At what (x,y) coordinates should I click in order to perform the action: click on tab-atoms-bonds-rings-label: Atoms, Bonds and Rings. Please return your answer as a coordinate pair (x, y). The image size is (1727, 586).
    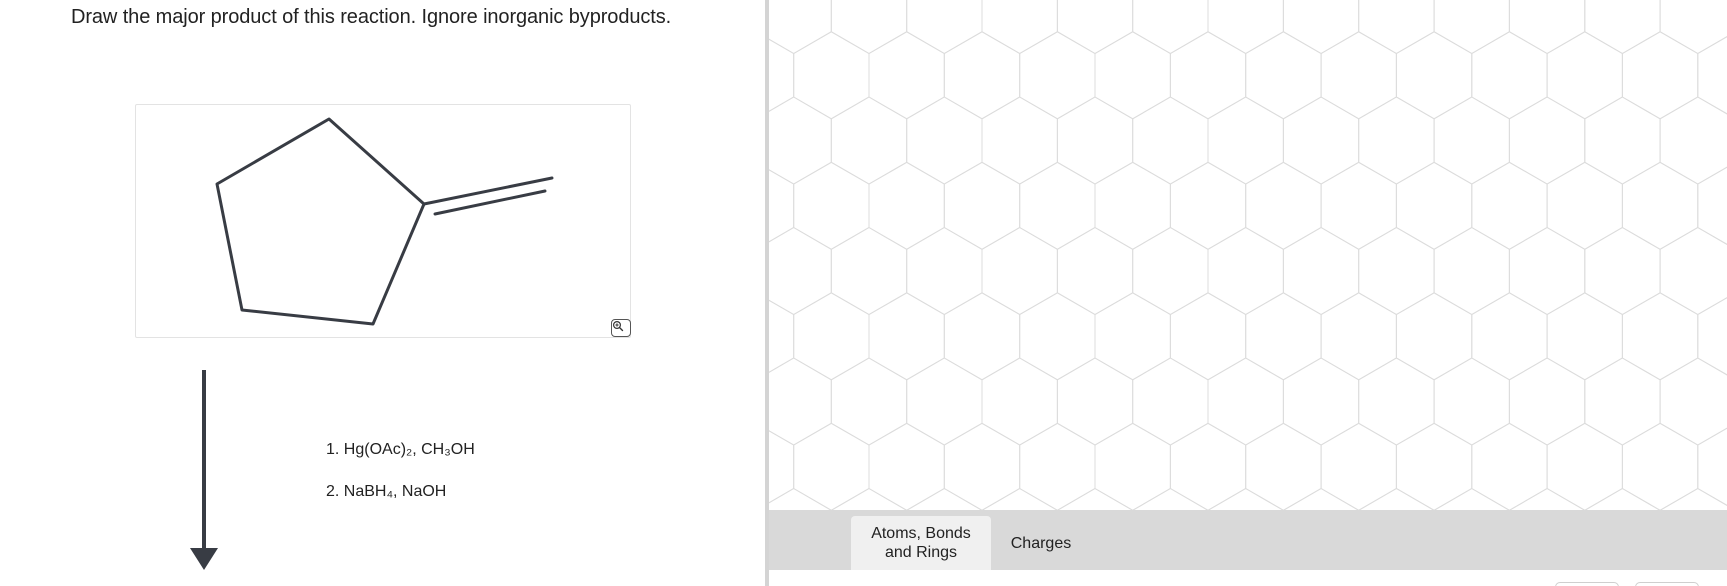
    Looking at the image, I should click on (921, 543).